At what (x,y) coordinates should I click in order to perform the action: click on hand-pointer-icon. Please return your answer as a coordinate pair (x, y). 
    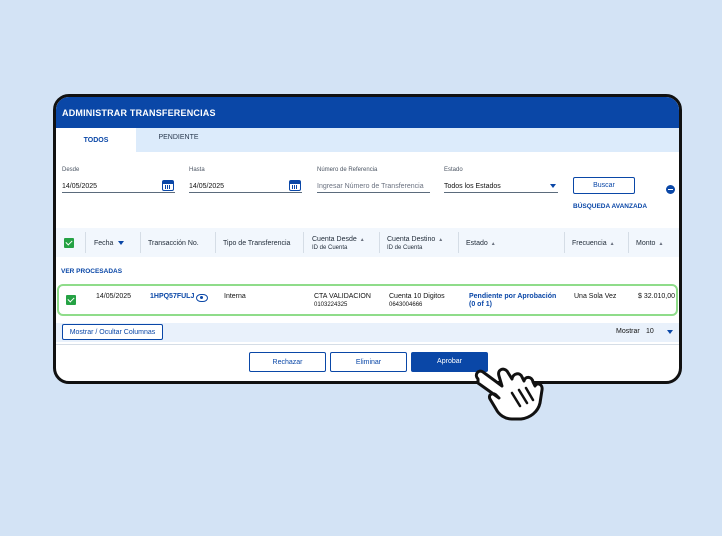
    Looking at the image, I should click on (509, 394).